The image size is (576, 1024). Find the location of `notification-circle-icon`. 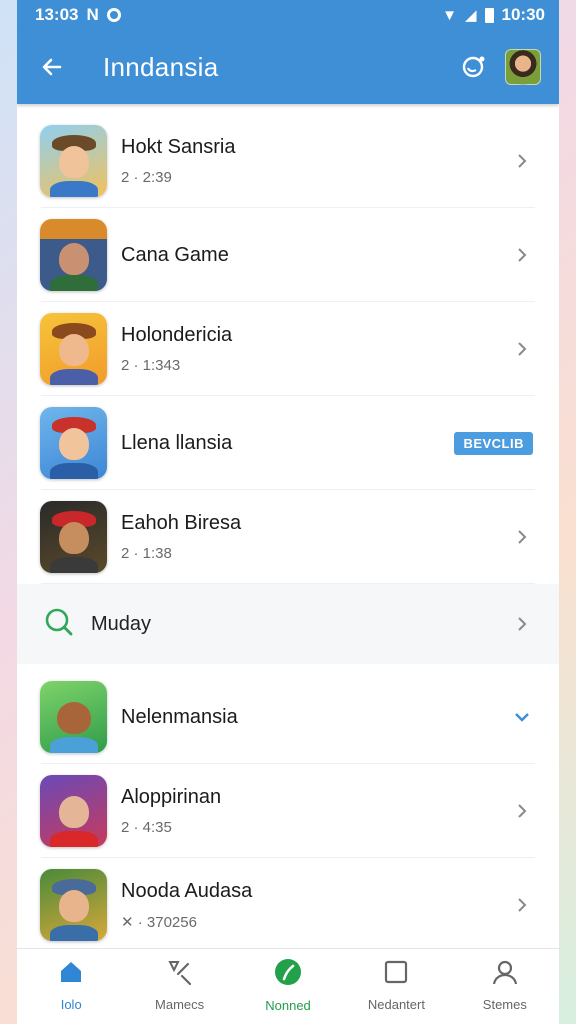

notification-circle-icon is located at coordinates (113, 15).